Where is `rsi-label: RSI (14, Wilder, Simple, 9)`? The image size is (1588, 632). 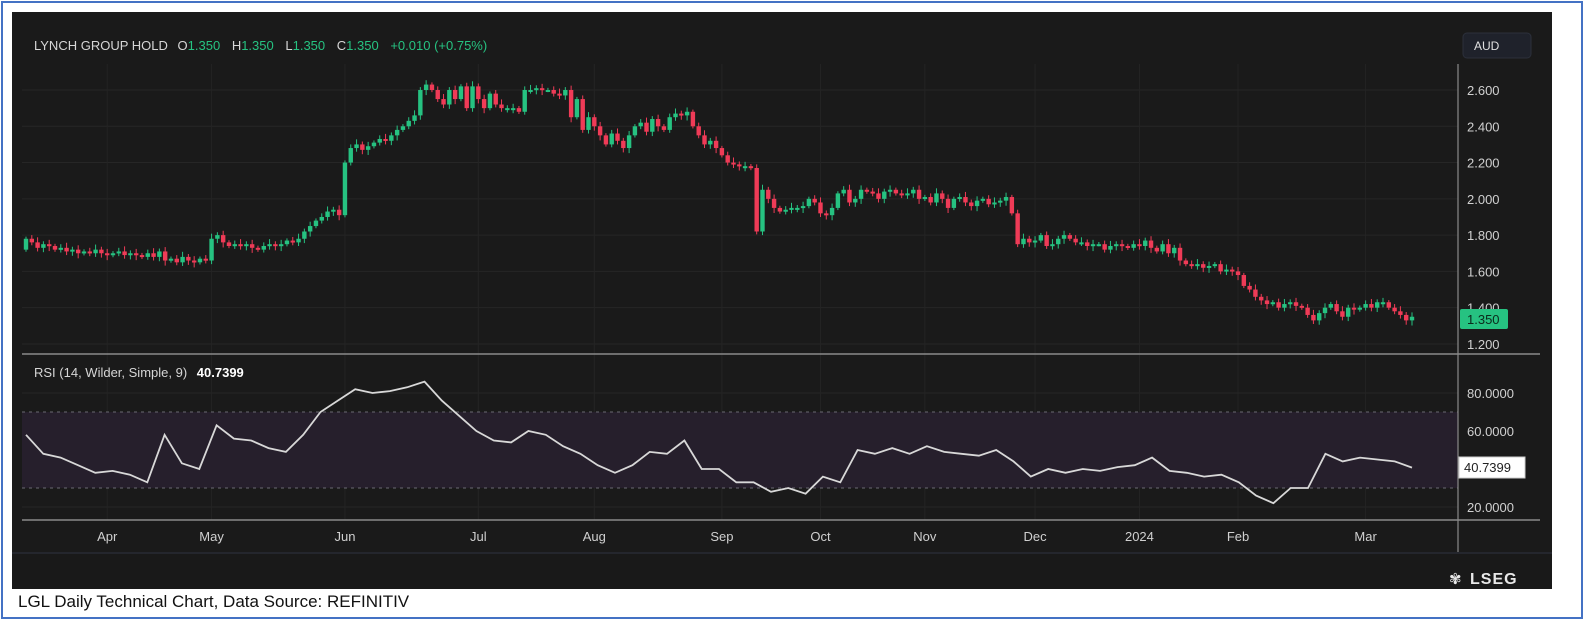
rsi-label: RSI (14, Wilder, Simple, 9) is located at coordinates (110, 372).